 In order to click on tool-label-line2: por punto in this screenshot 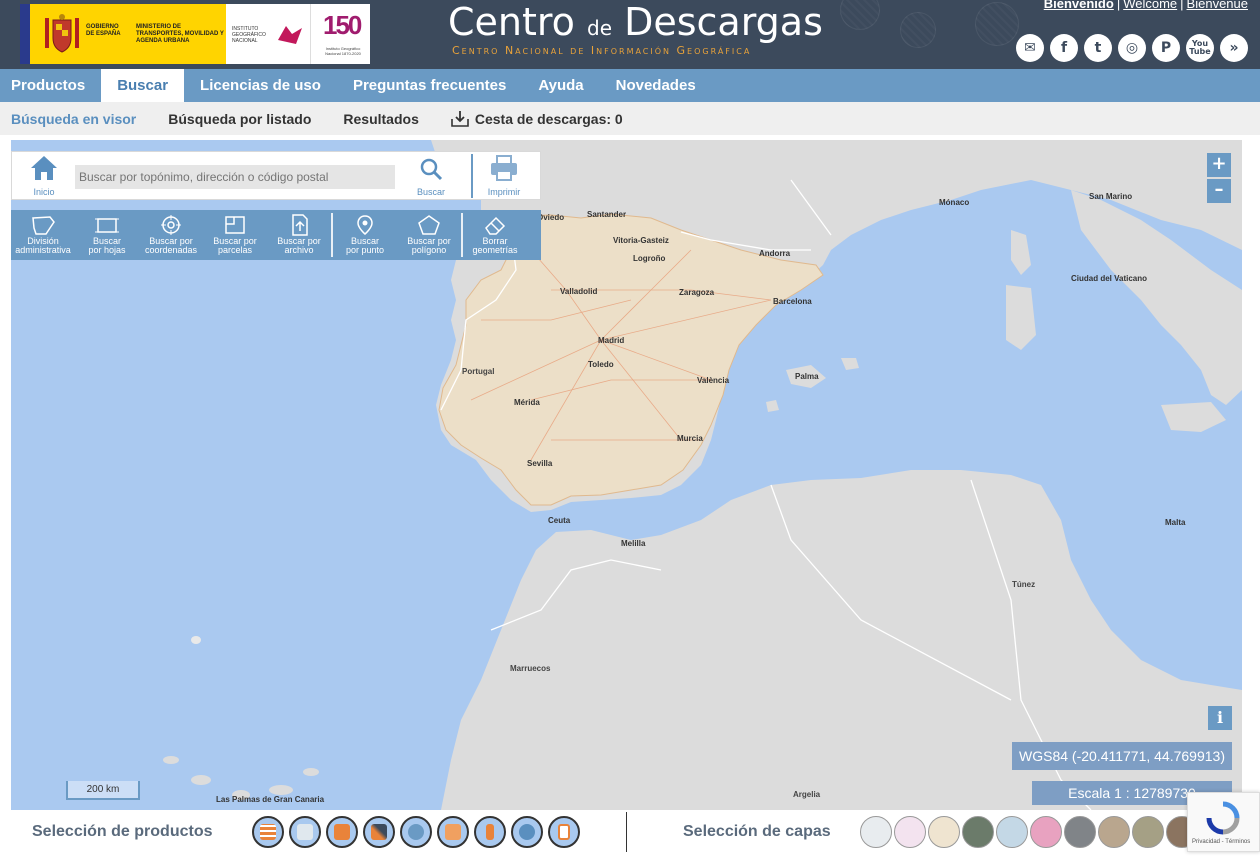, I will do `click(365, 250)`.